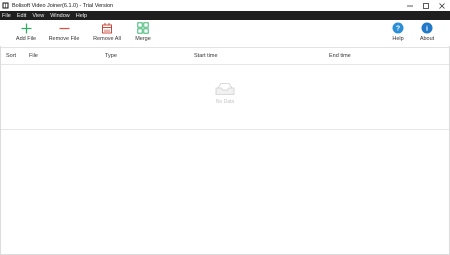 The image size is (450, 255). I want to click on svg-text: i, so click(427, 29).